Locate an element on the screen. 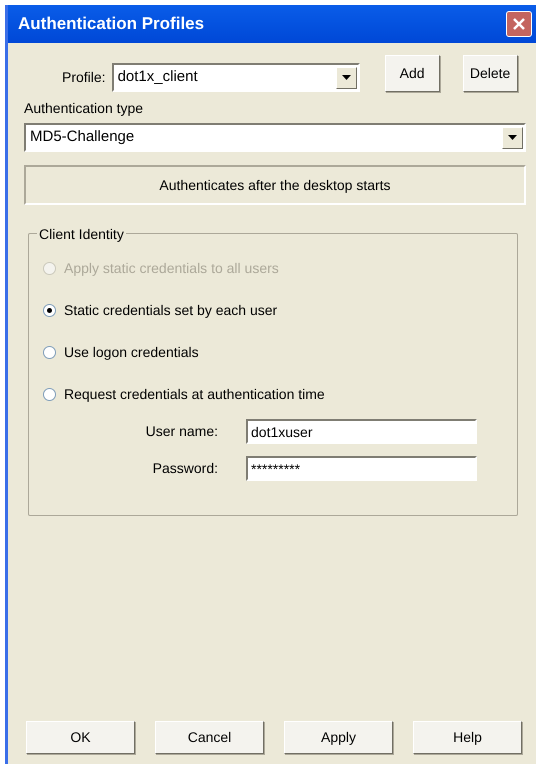 This screenshot has height=764, width=536. dialog-button: Cancel is located at coordinates (209, 737).